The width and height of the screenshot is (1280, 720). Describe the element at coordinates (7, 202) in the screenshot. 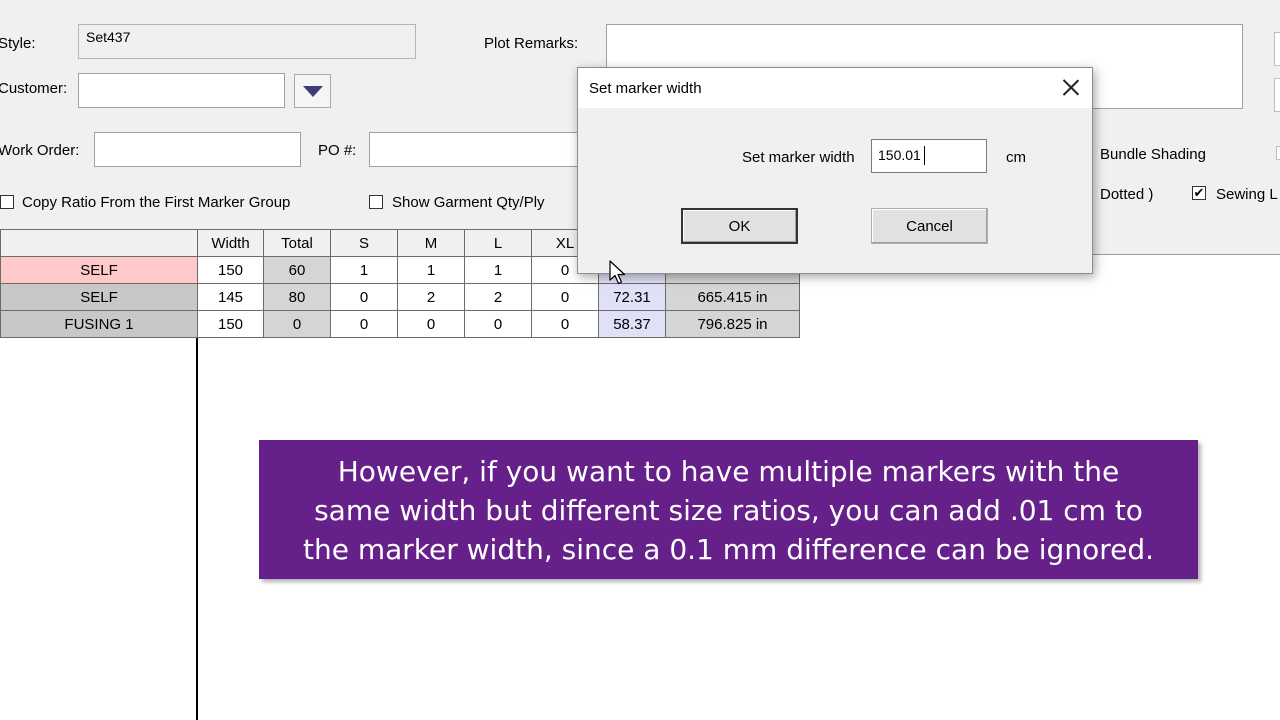

I see `copy-ratio-checkbox` at that location.